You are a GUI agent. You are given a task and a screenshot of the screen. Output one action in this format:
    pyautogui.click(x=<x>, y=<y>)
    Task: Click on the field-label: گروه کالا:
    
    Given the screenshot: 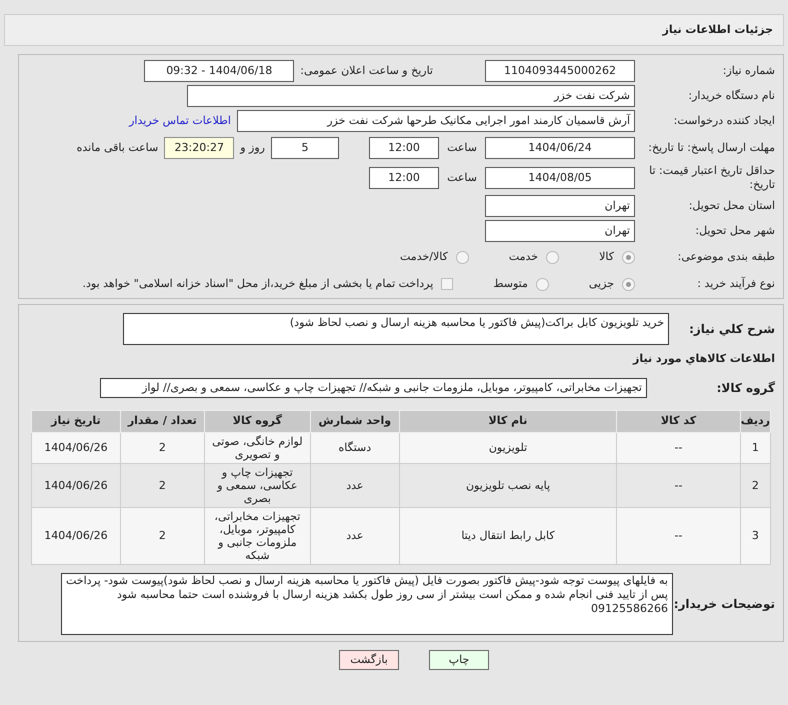 What is the action you would take?
    pyautogui.click(x=746, y=388)
    